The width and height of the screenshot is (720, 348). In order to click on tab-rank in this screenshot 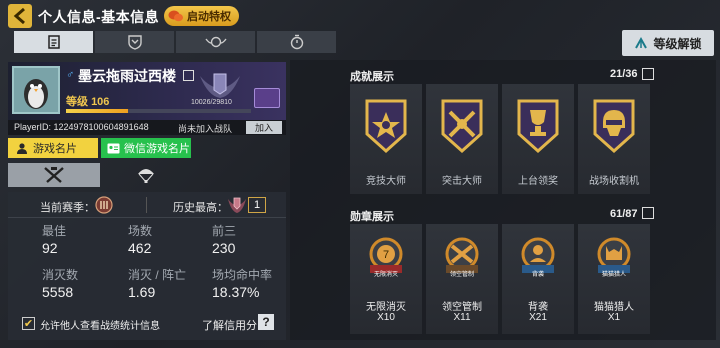, I will do `click(215, 42)`.